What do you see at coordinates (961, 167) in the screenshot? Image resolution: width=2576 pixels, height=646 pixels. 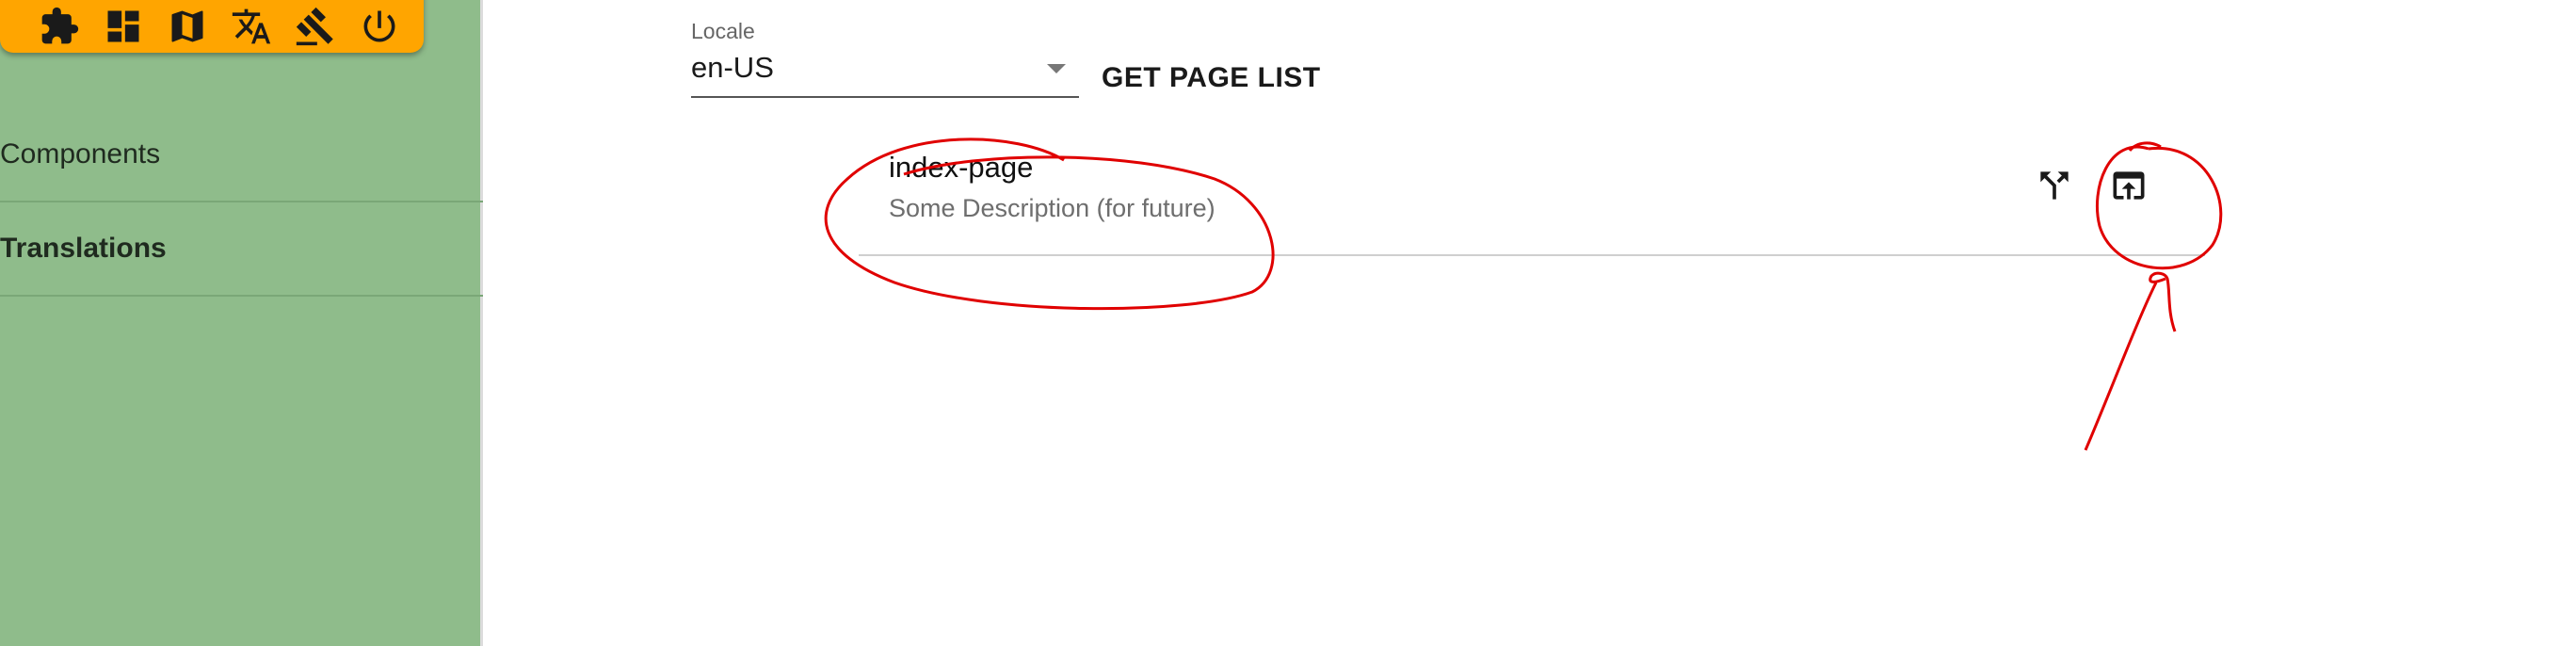 I see `page-title: index-page` at bounding box center [961, 167].